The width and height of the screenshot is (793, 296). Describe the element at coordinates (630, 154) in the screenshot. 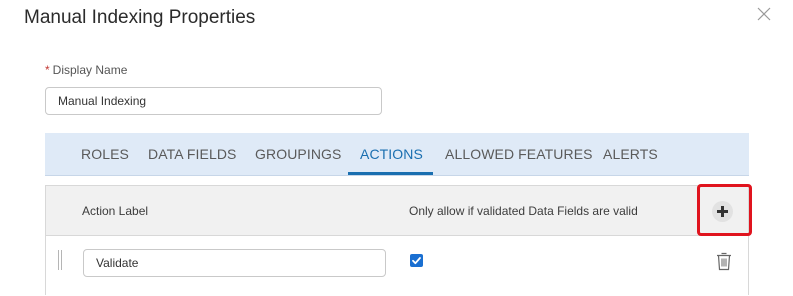

I see `tab-alerts: ALERTS` at that location.